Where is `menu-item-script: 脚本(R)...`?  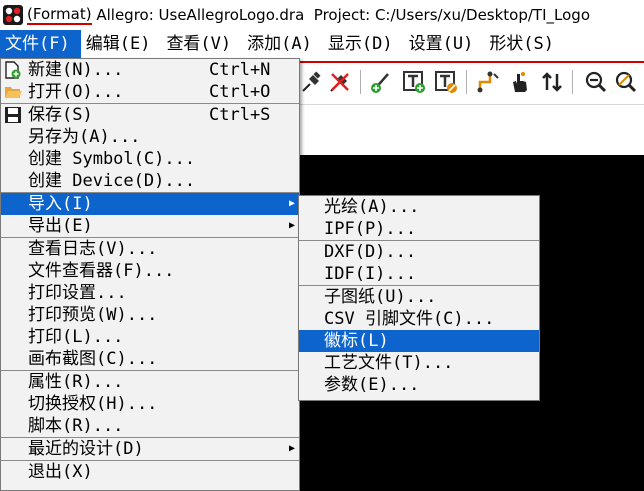 menu-item-script: 脚本(R)... is located at coordinates (150, 426).